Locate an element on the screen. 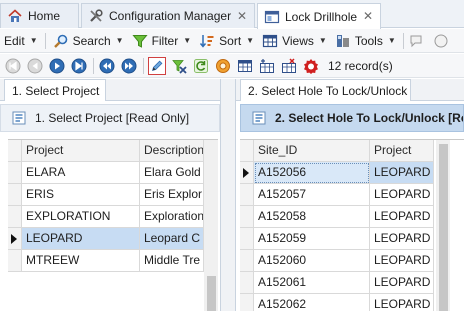  table-row: ELARA Elara Gold is located at coordinates (106, 173).